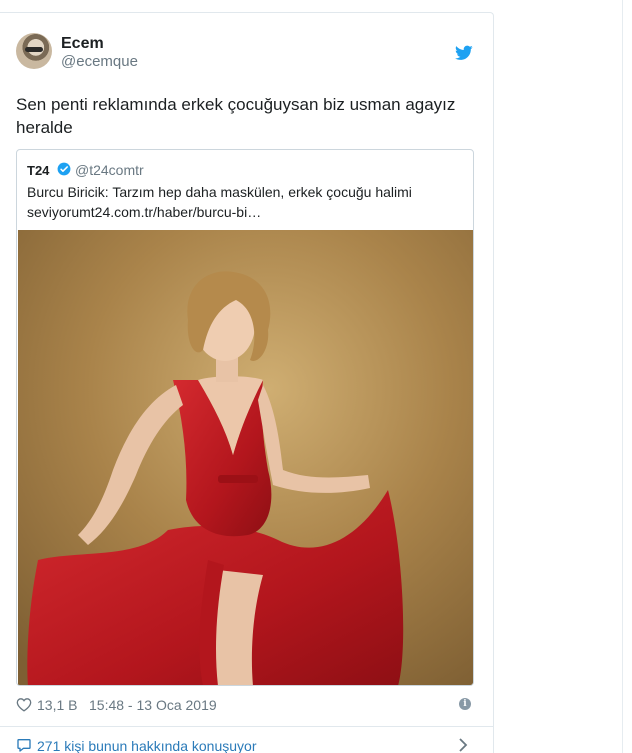 Image resolution: width=632 pixels, height=753 pixels. I want to click on conversation-label: 271 kişi bunun hakkında konuşuyor, so click(146, 745).